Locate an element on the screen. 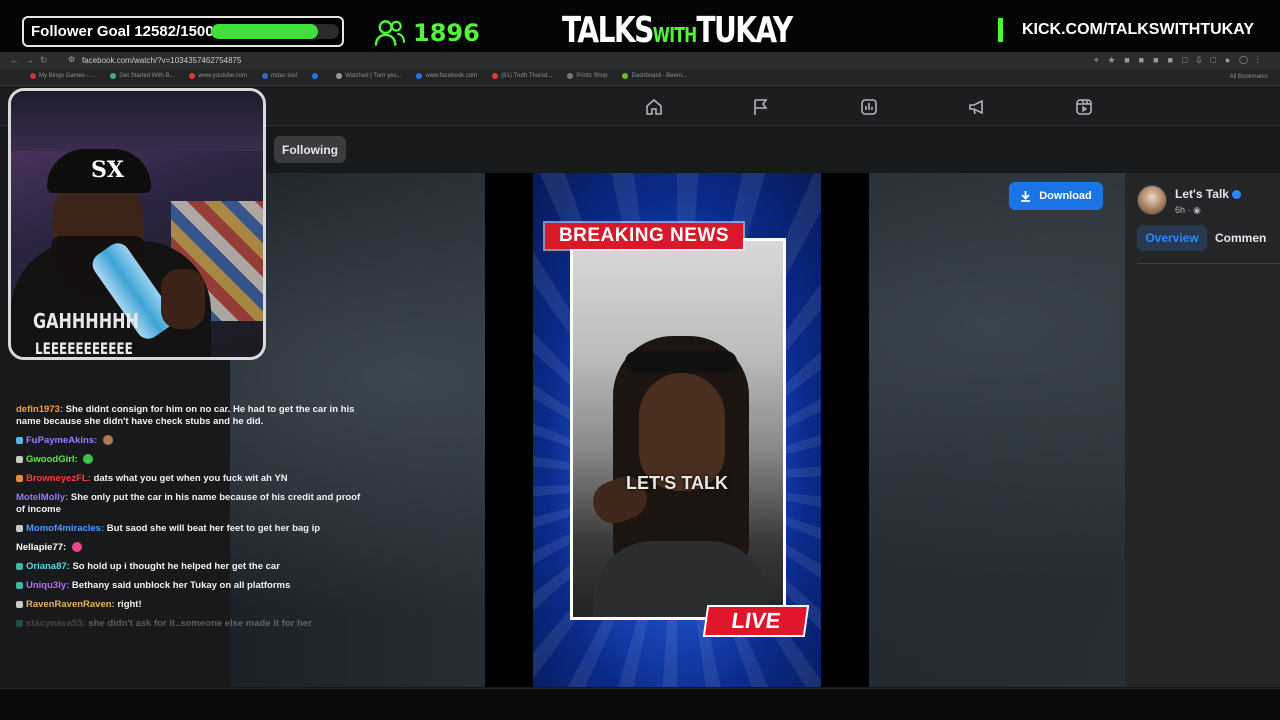  bookmark-item: Prints Shop is located at coordinates (587, 76).